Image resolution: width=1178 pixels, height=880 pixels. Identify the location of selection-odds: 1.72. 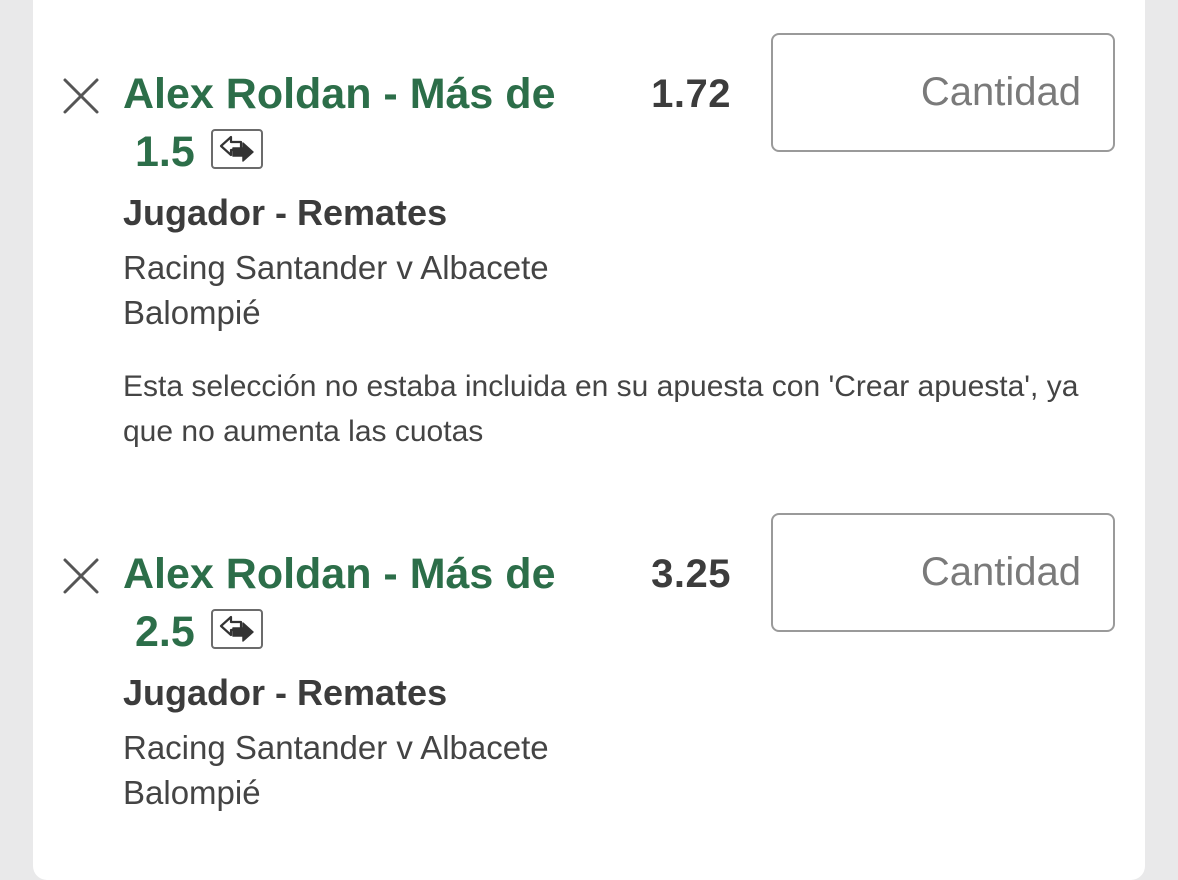
(691, 94).